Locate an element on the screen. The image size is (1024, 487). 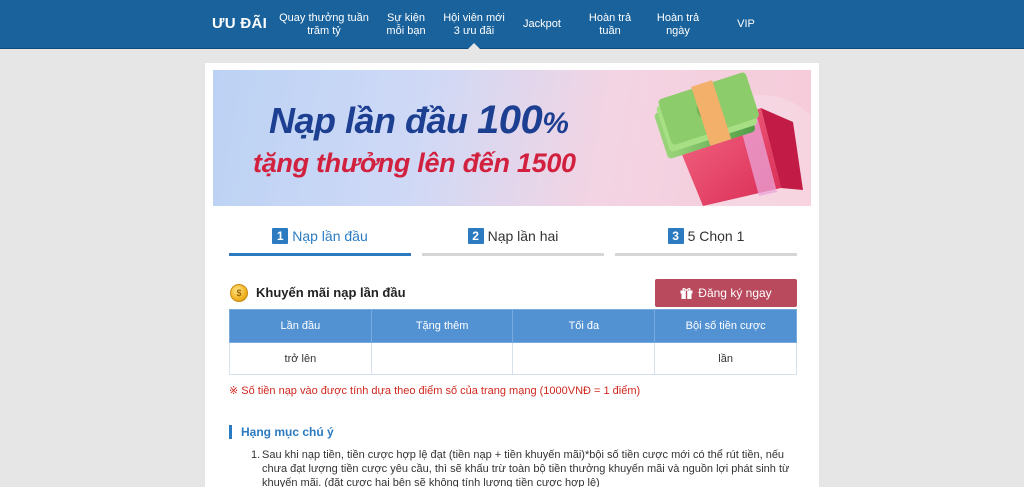
tab-number-badge: 3 is located at coordinates (675, 235).